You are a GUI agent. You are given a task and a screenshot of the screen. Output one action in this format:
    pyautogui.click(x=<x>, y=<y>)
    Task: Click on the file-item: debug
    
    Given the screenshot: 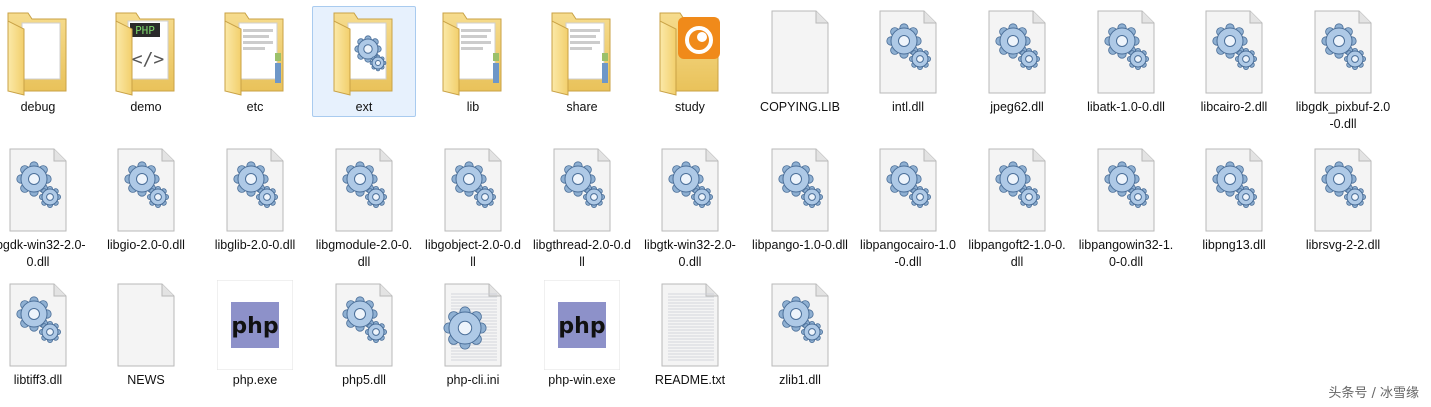 What is the action you would take?
    pyautogui.click(x=45, y=61)
    